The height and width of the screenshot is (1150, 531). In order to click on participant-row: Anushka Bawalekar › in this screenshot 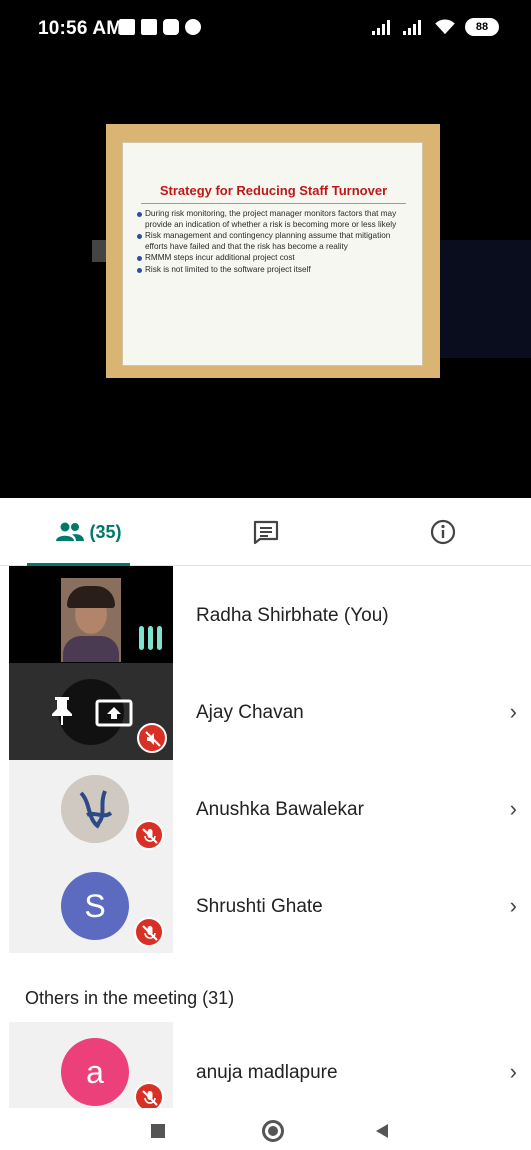, I will do `click(265, 808)`.